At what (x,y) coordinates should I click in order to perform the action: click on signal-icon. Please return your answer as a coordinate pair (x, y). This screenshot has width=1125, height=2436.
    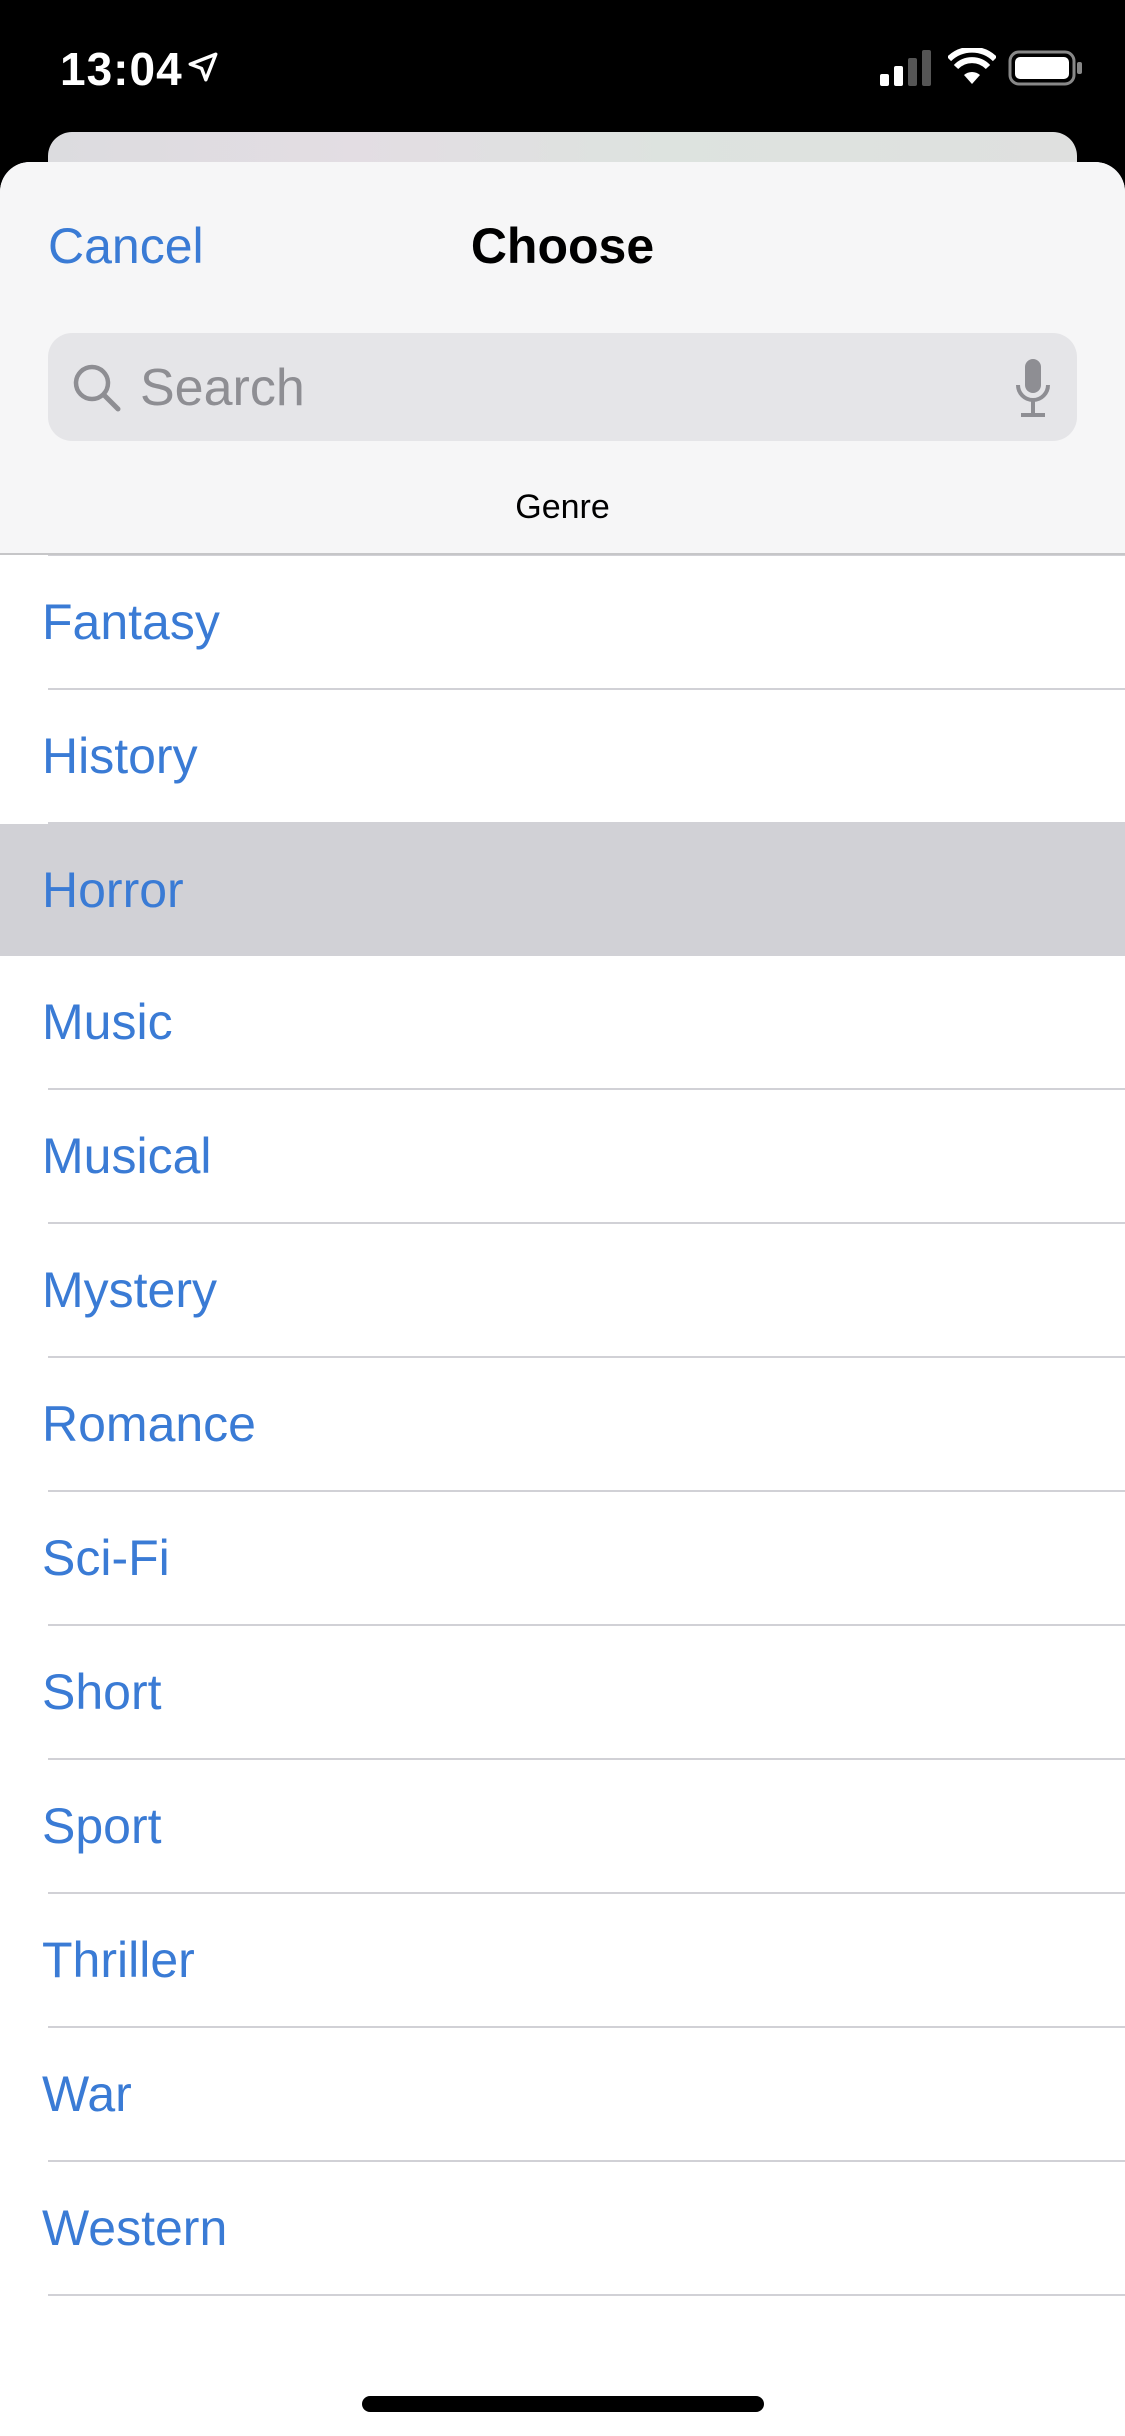
    Looking at the image, I should click on (905, 68).